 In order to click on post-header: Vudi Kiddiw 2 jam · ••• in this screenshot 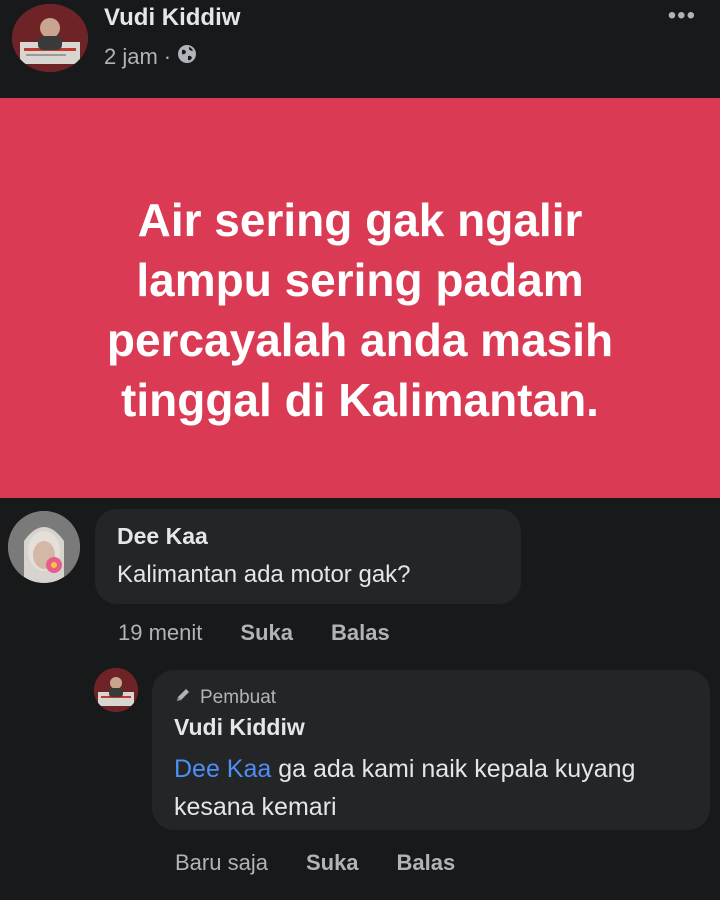, I will do `click(360, 49)`.